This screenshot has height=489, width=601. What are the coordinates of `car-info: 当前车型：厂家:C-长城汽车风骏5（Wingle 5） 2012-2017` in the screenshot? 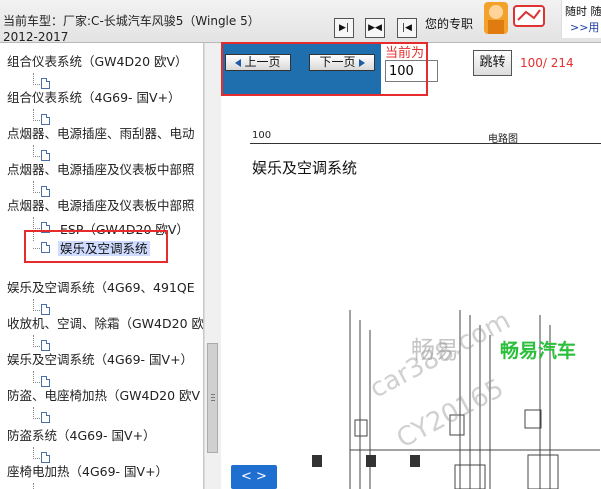 It's located at (162, 27).